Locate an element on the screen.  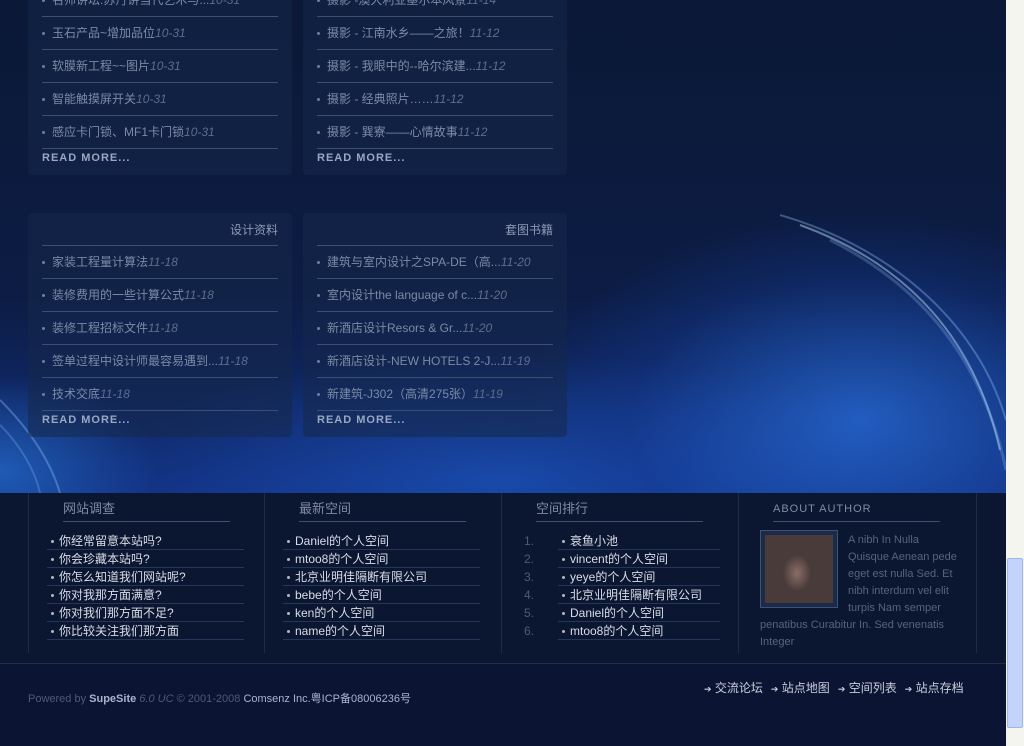
article-item: 新酒店设计-NEW HOTELS 2-J...11-19 is located at coordinates (435, 361).